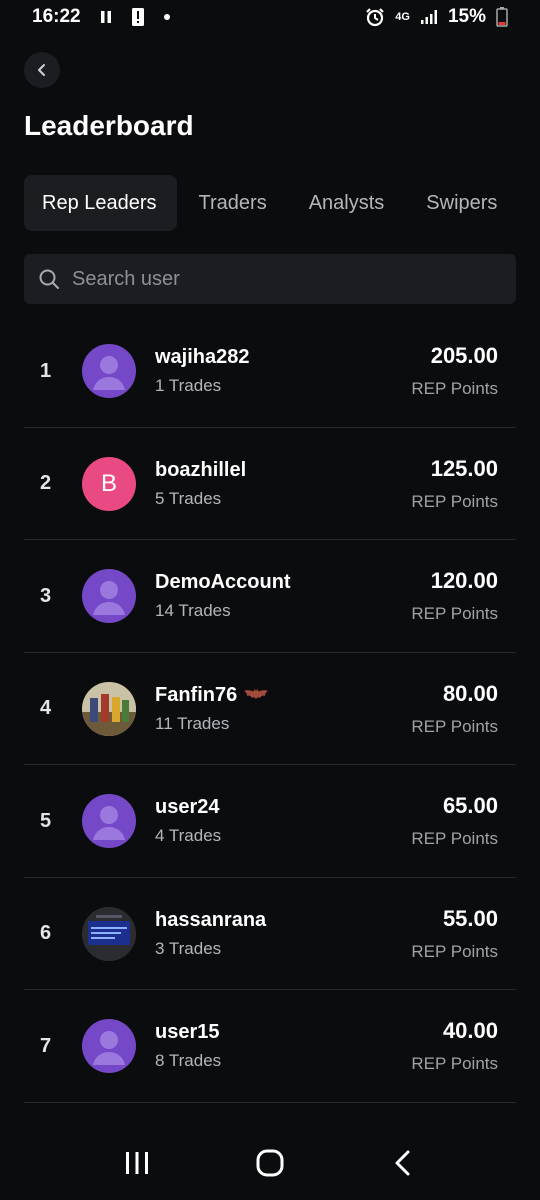 The width and height of the screenshot is (540, 1200). What do you see at coordinates (188, 1060) in the screenshot?
I see `trade-count: 8 Trades` at bounding box center [188, 1060].